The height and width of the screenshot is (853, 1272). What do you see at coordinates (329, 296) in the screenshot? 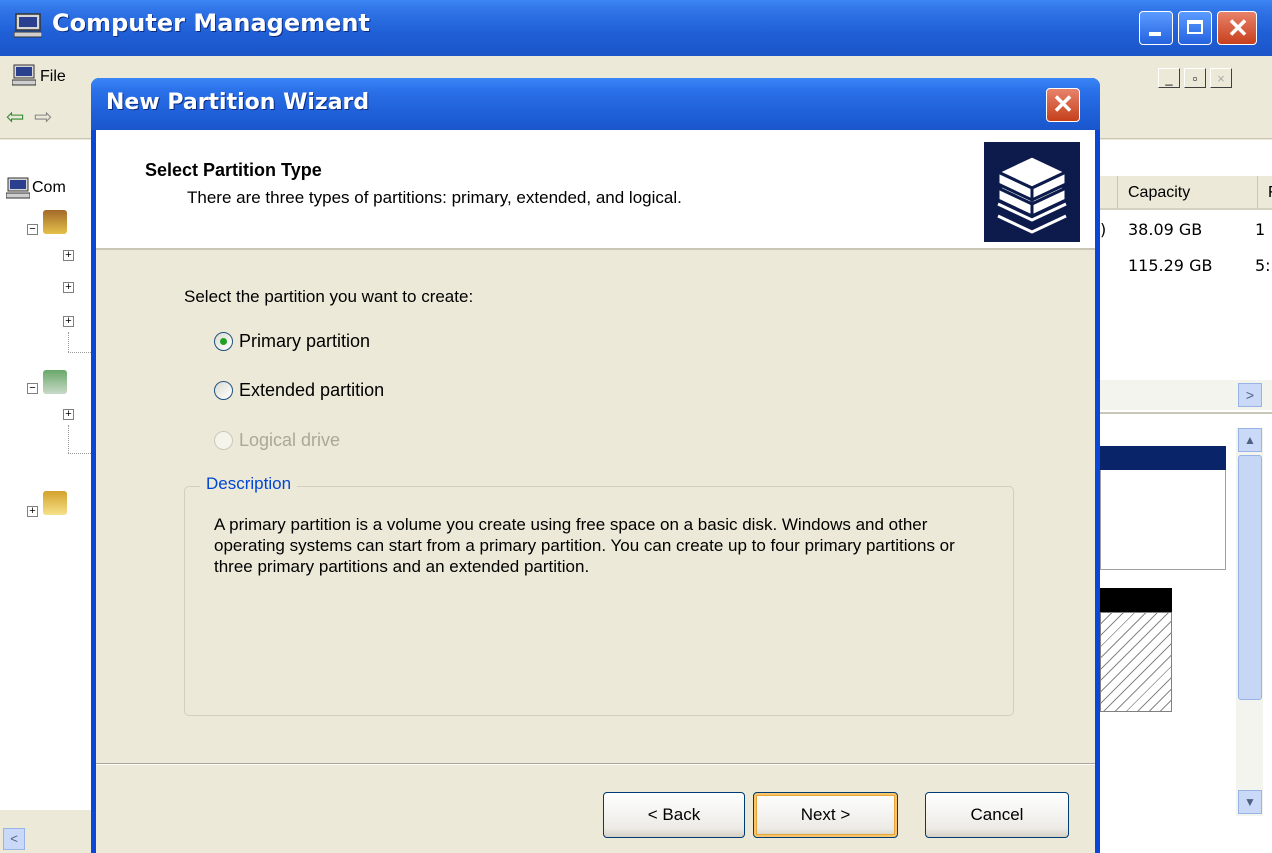
I see `selection-prompt: Select the partition you want to create:` at bounding box center [329, 296].